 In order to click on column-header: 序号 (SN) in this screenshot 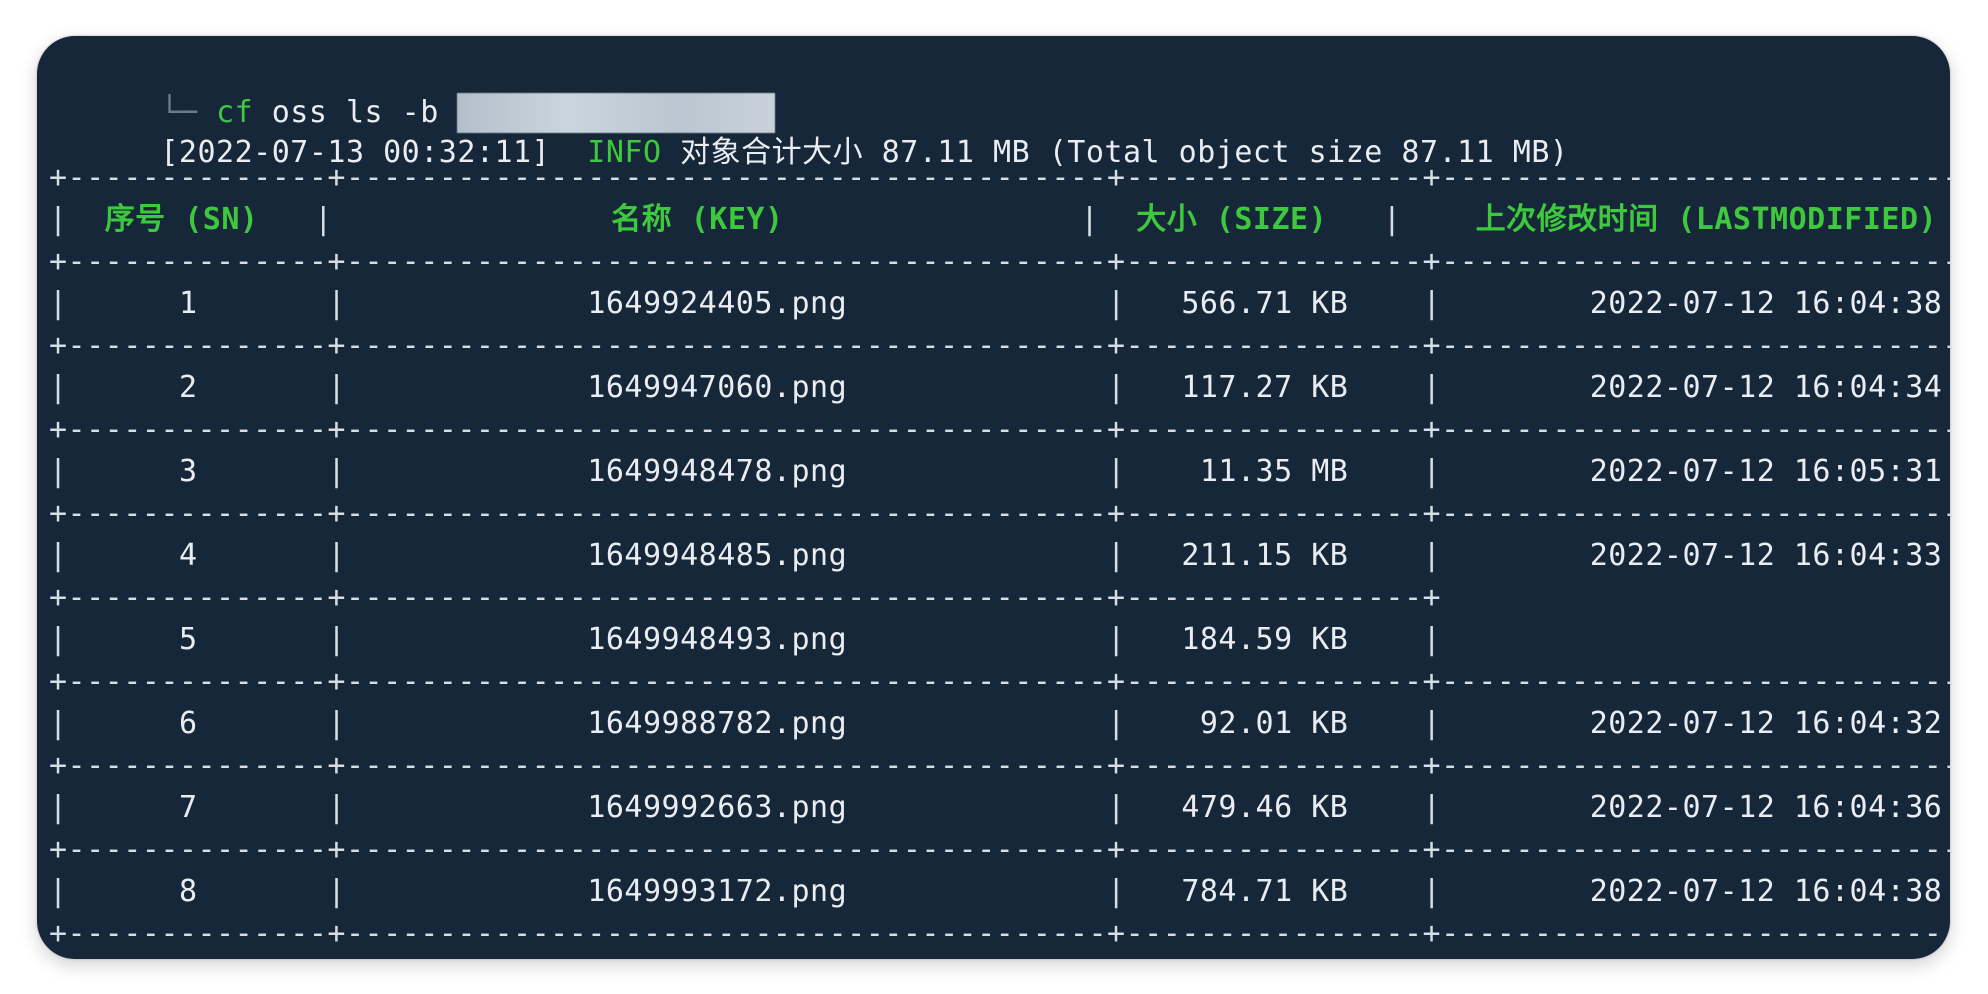, I will do `click(181, 219)`.